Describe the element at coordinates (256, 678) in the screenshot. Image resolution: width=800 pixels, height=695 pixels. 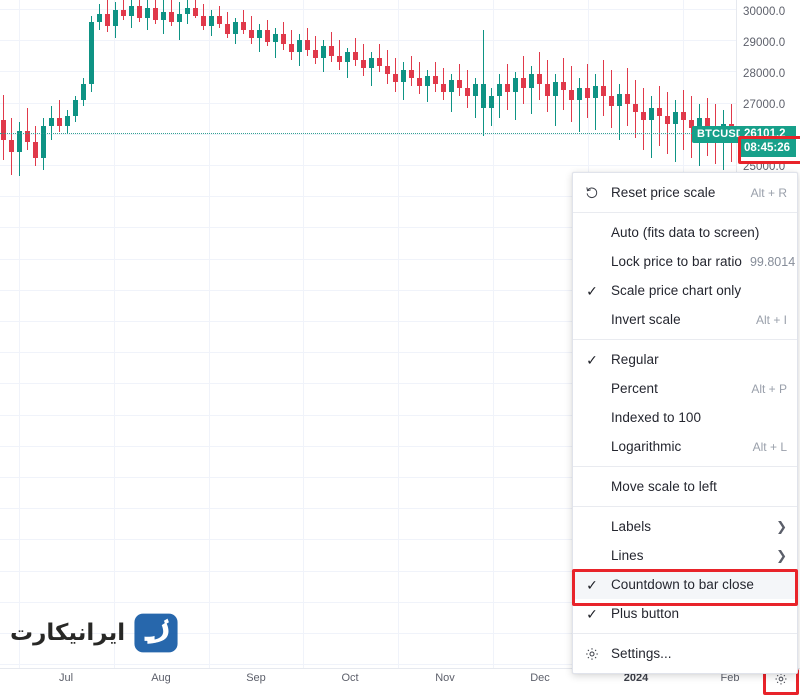
I see `time-tick-label: Sep` at that location.